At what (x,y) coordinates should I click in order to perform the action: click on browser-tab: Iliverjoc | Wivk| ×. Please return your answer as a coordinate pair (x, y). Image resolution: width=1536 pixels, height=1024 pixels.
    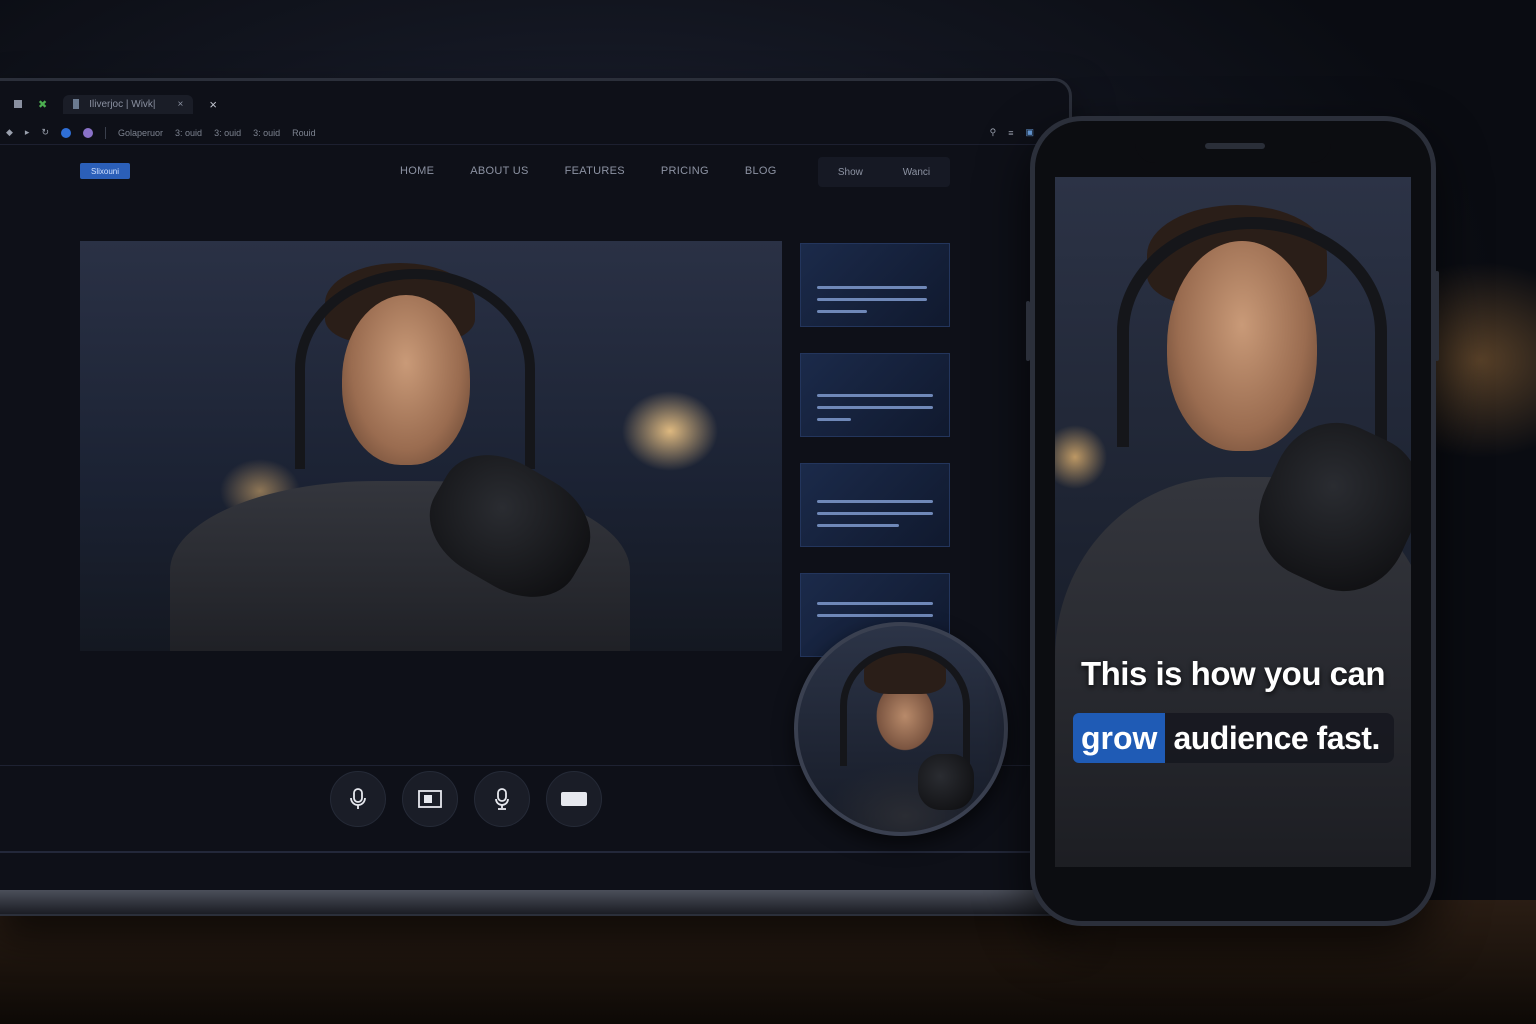
    Looking at the image, I should click on (128, 104).